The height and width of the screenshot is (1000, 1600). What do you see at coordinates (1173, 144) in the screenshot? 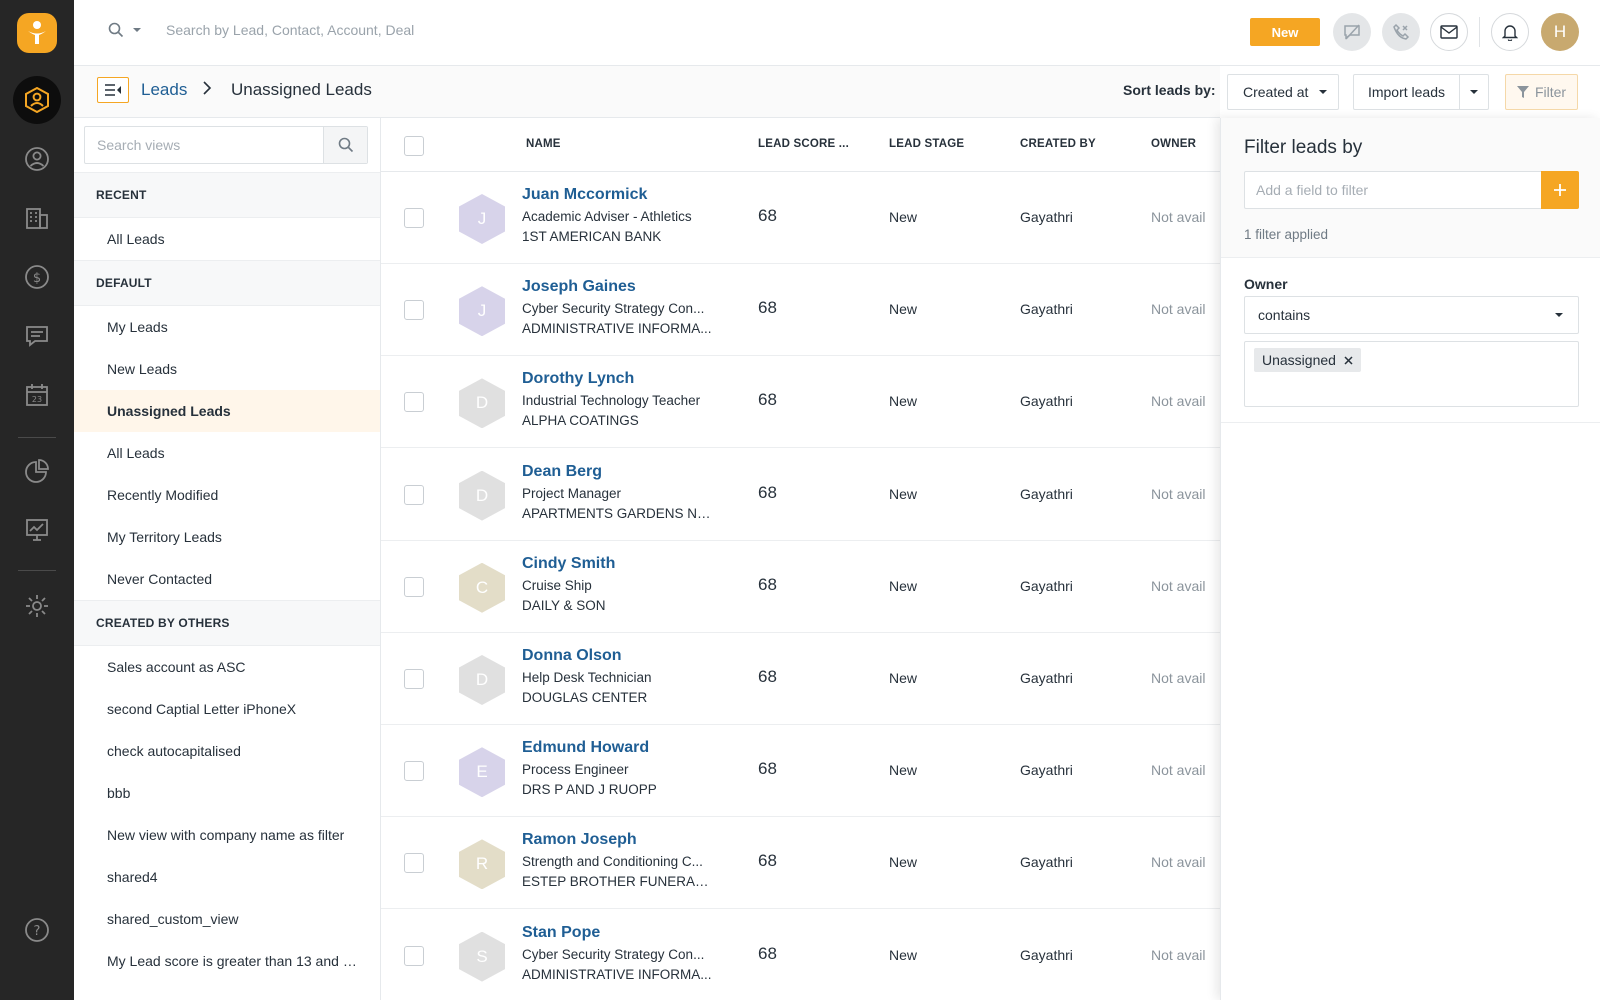
I see `column-header-owner: OWNER` at bounding box center [1173, 144].